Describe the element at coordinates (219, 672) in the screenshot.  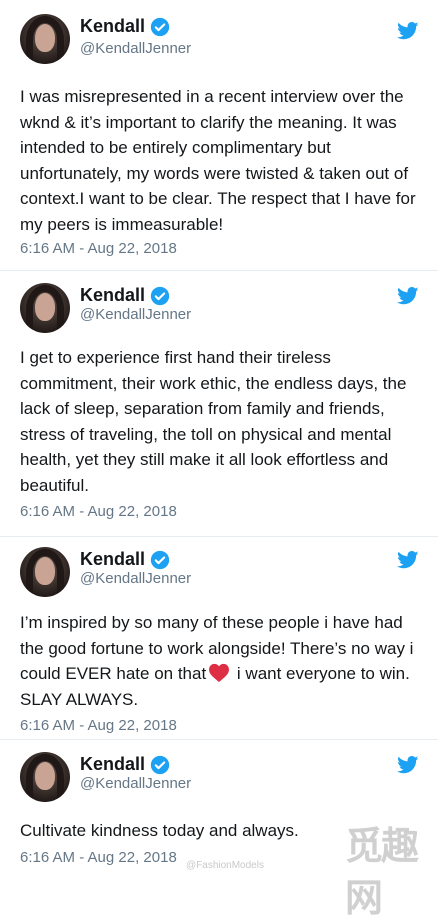
I see `red-heart-icon` at that location.